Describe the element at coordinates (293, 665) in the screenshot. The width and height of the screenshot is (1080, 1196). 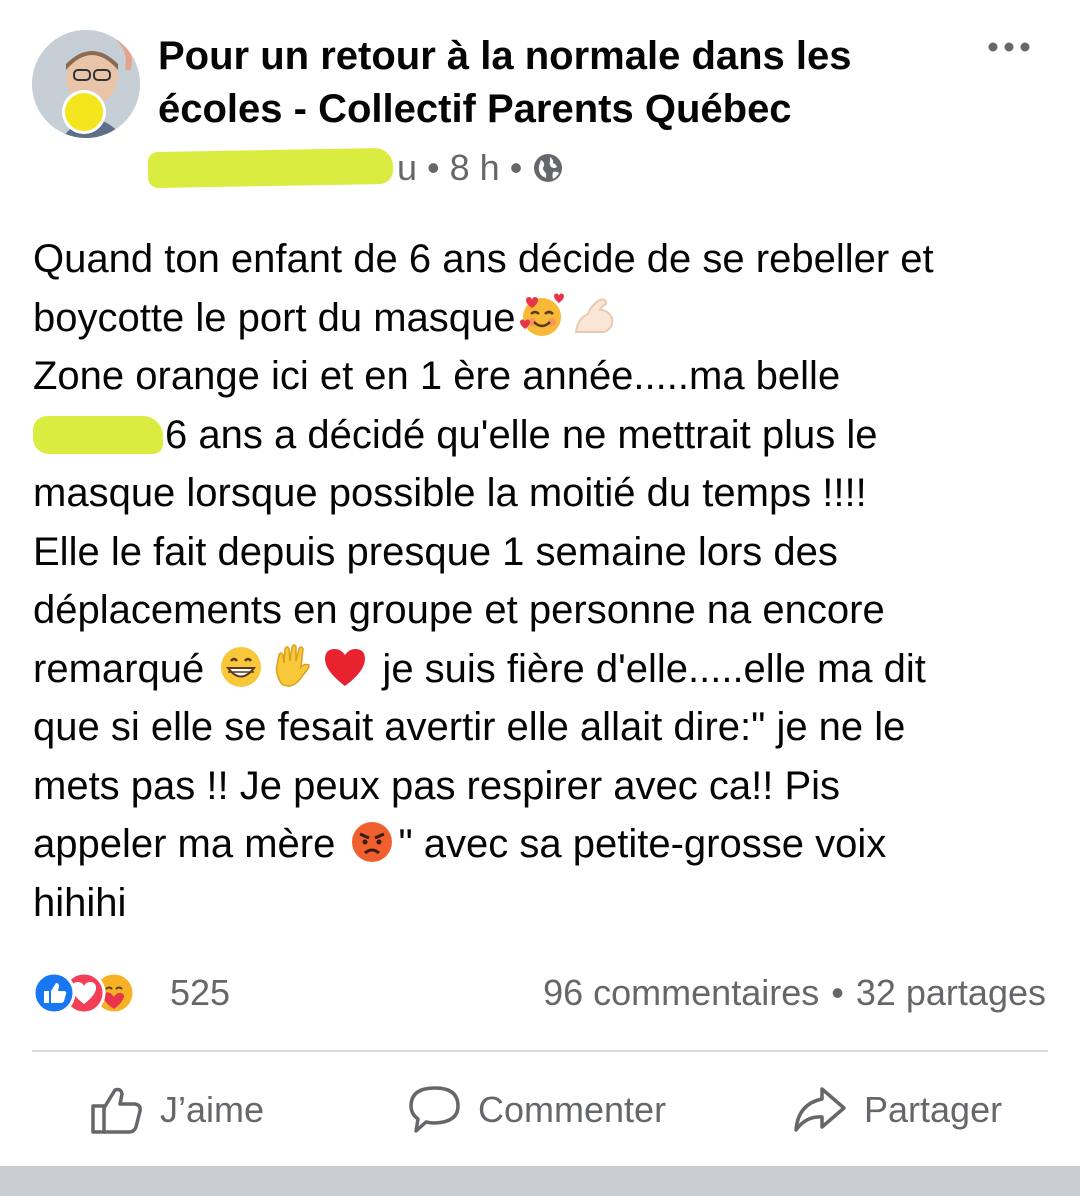
I see `raised-hand-emoji` at that location.